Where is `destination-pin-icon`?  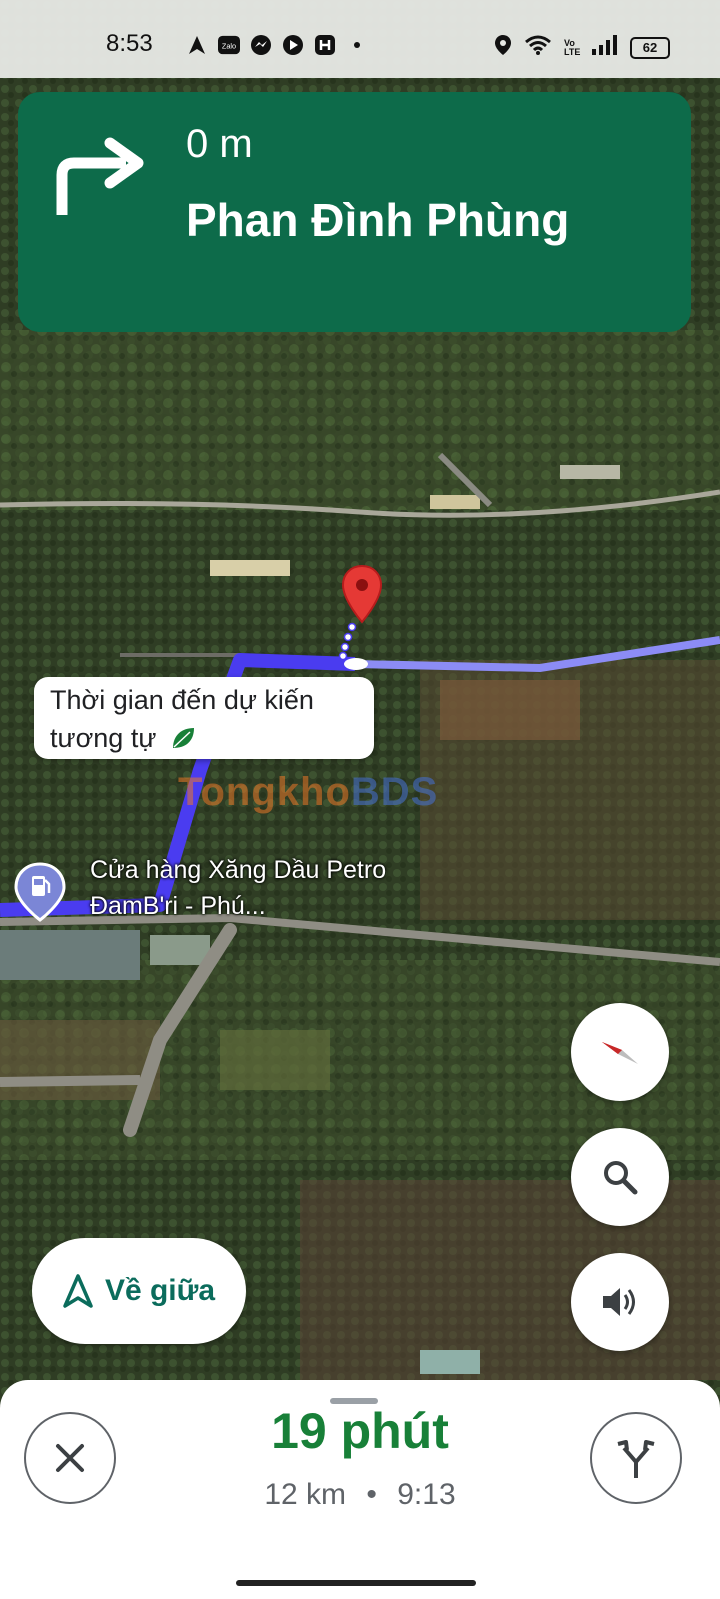
destination-pin-icon is located at coordinates (362, 595).